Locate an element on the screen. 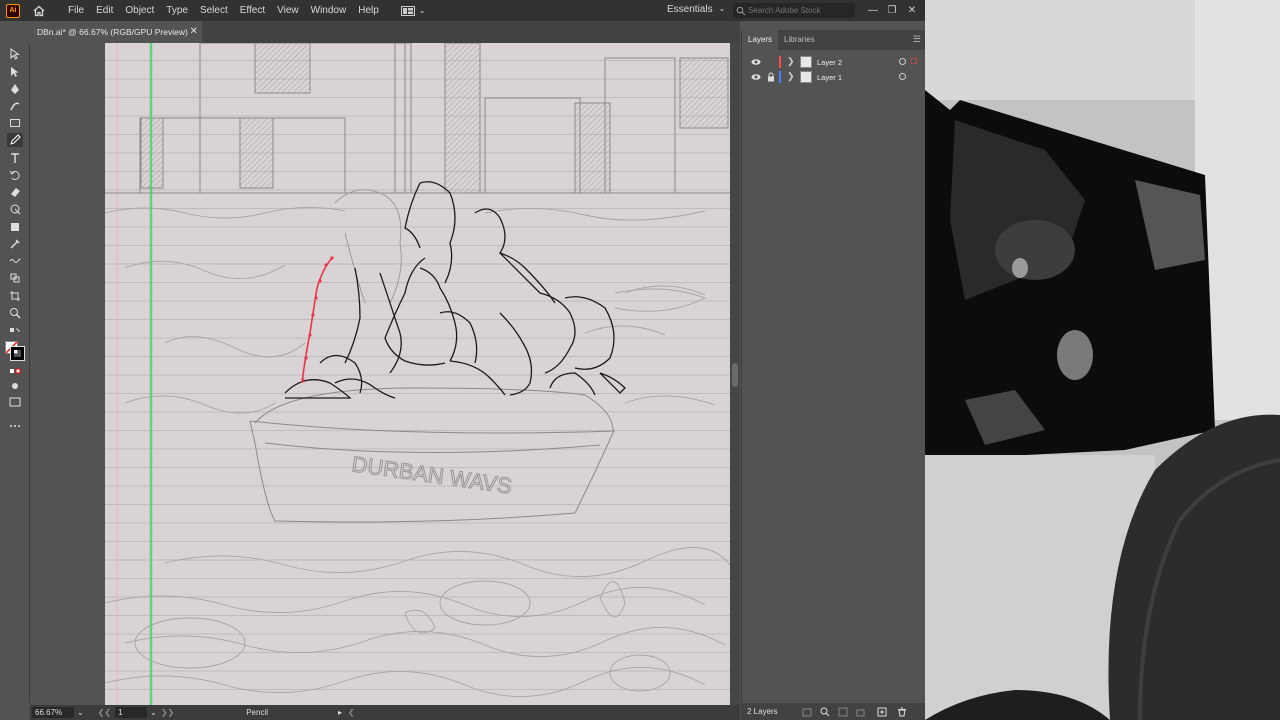  menu-view: View is located at coordinates (288, 10).